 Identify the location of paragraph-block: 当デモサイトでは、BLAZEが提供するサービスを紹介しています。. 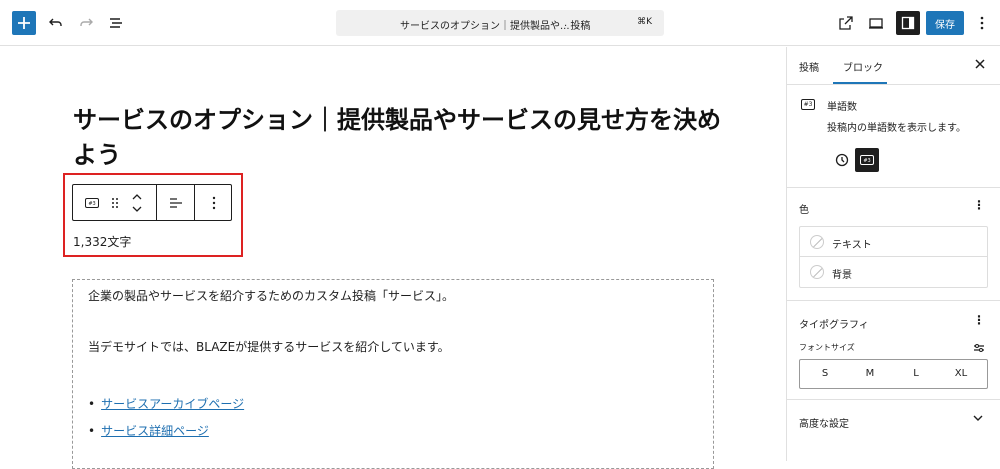
(269, 346).